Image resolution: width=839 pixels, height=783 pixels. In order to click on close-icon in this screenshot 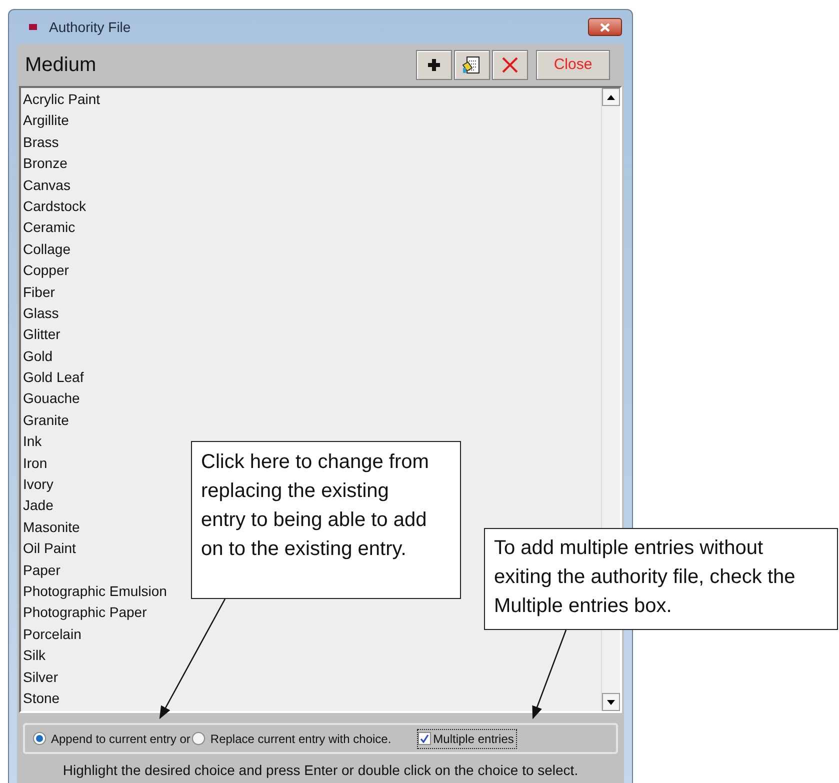, I will do `click(605, 27)`.